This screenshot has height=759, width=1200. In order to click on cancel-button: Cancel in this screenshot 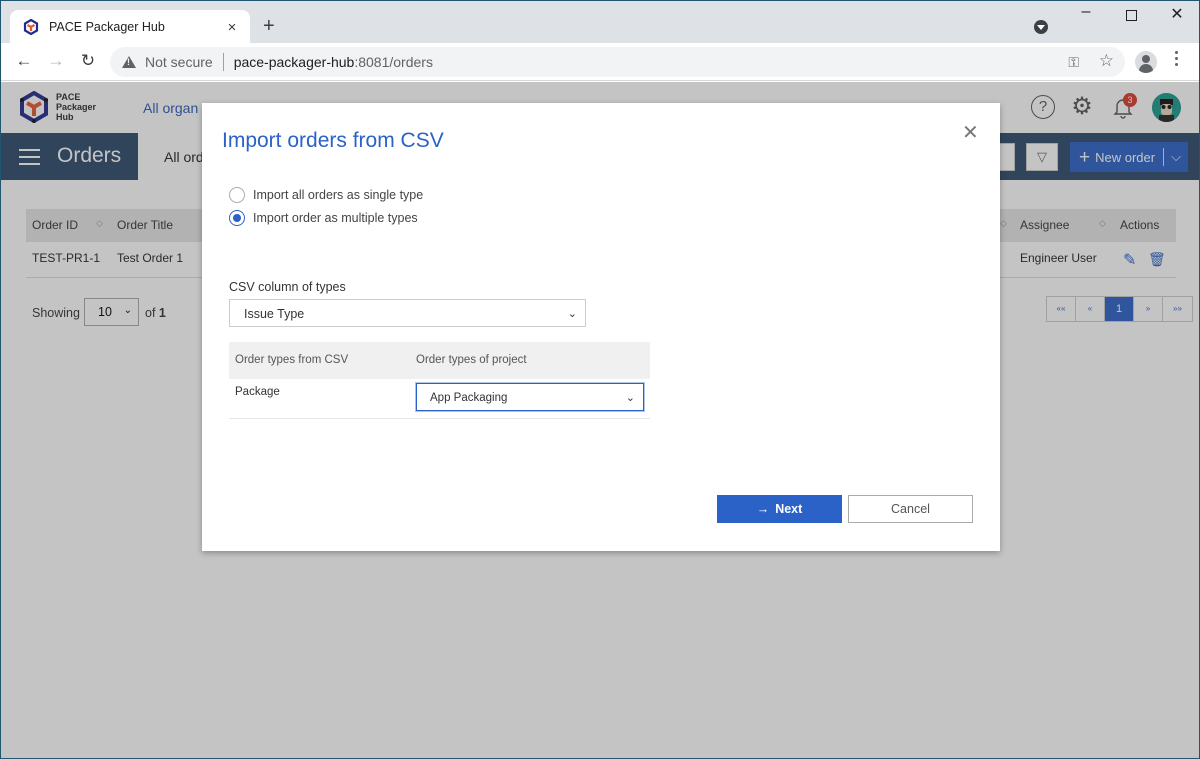, I will do `click(910, 509)`.